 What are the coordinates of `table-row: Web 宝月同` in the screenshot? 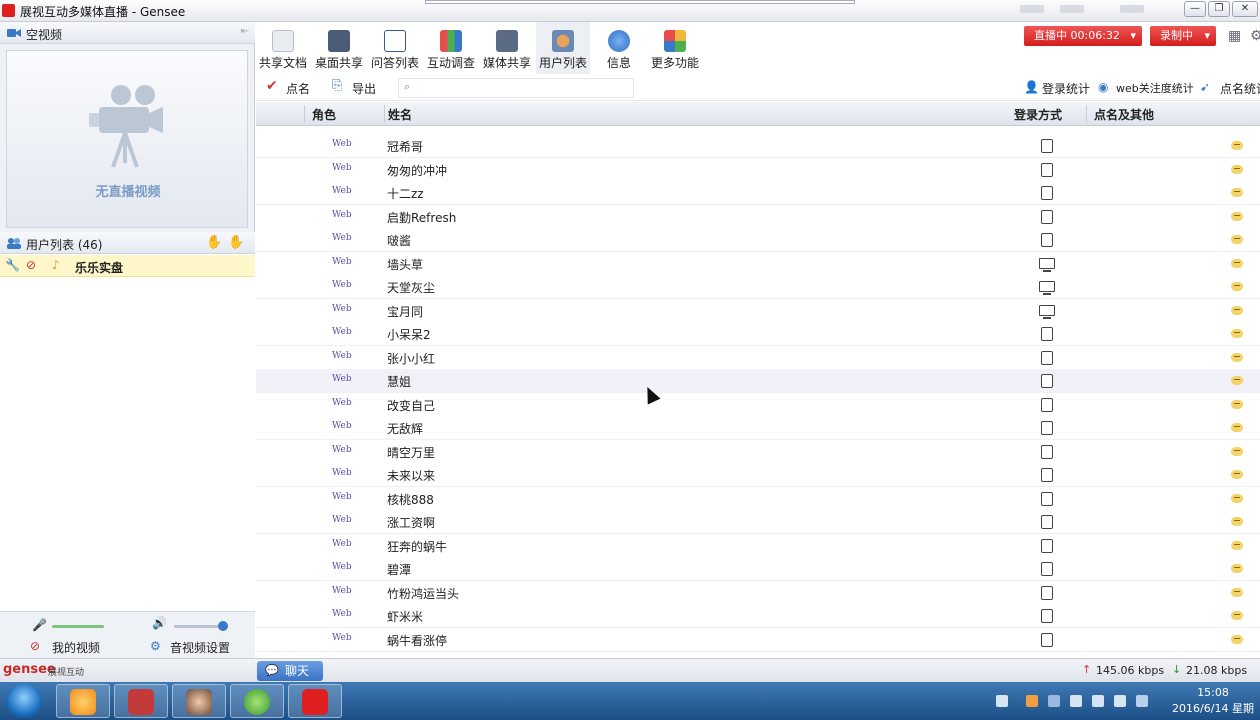 It's located at (758, 311).